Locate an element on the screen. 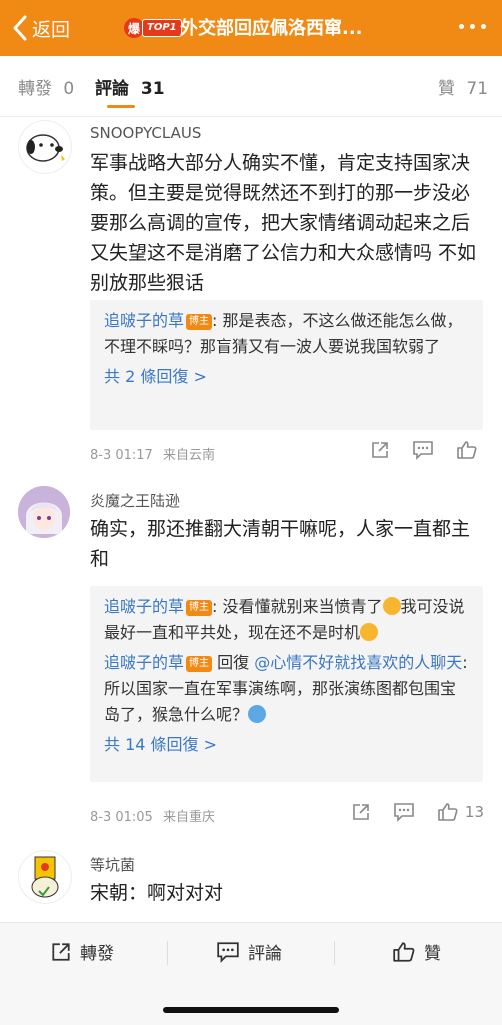 The image size is (502, 1025). comment-time: 8-3 01:17 is located at coordinates (121, 455).